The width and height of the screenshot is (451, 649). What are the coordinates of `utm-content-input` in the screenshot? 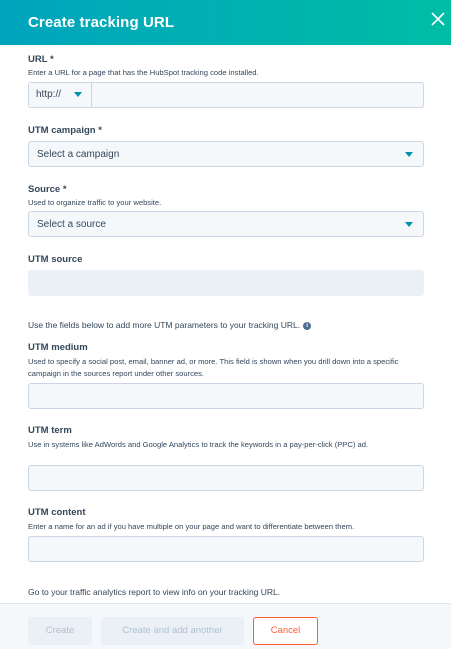 It's located at (226, 549).